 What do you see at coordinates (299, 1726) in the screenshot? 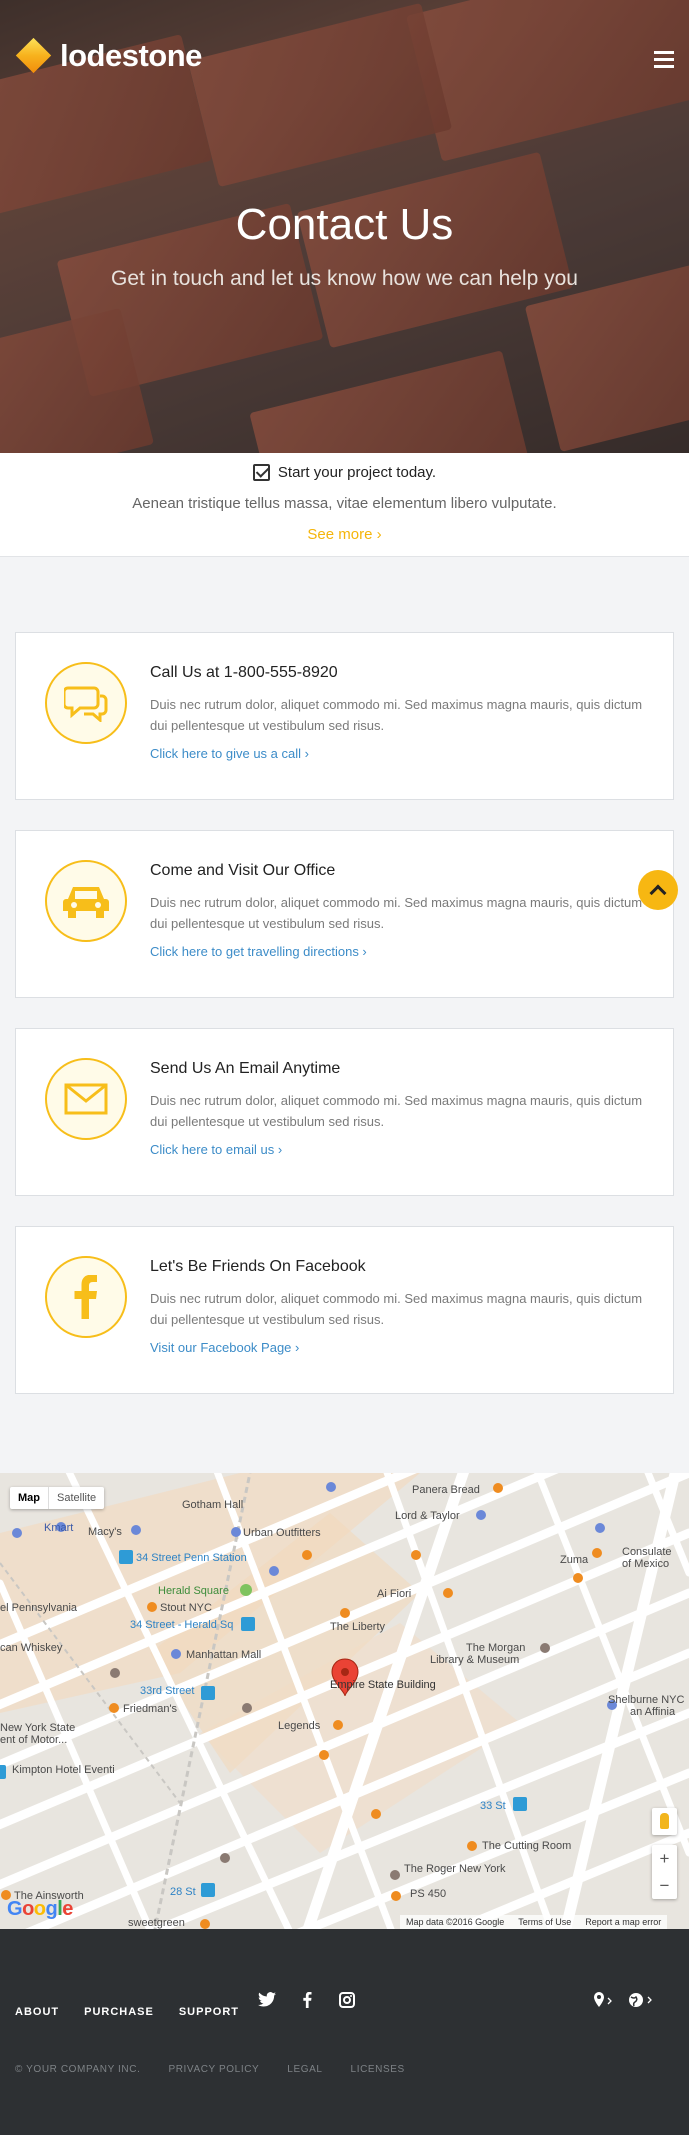
I see `svg-text: Legends` at bounding box center [299, 1726].